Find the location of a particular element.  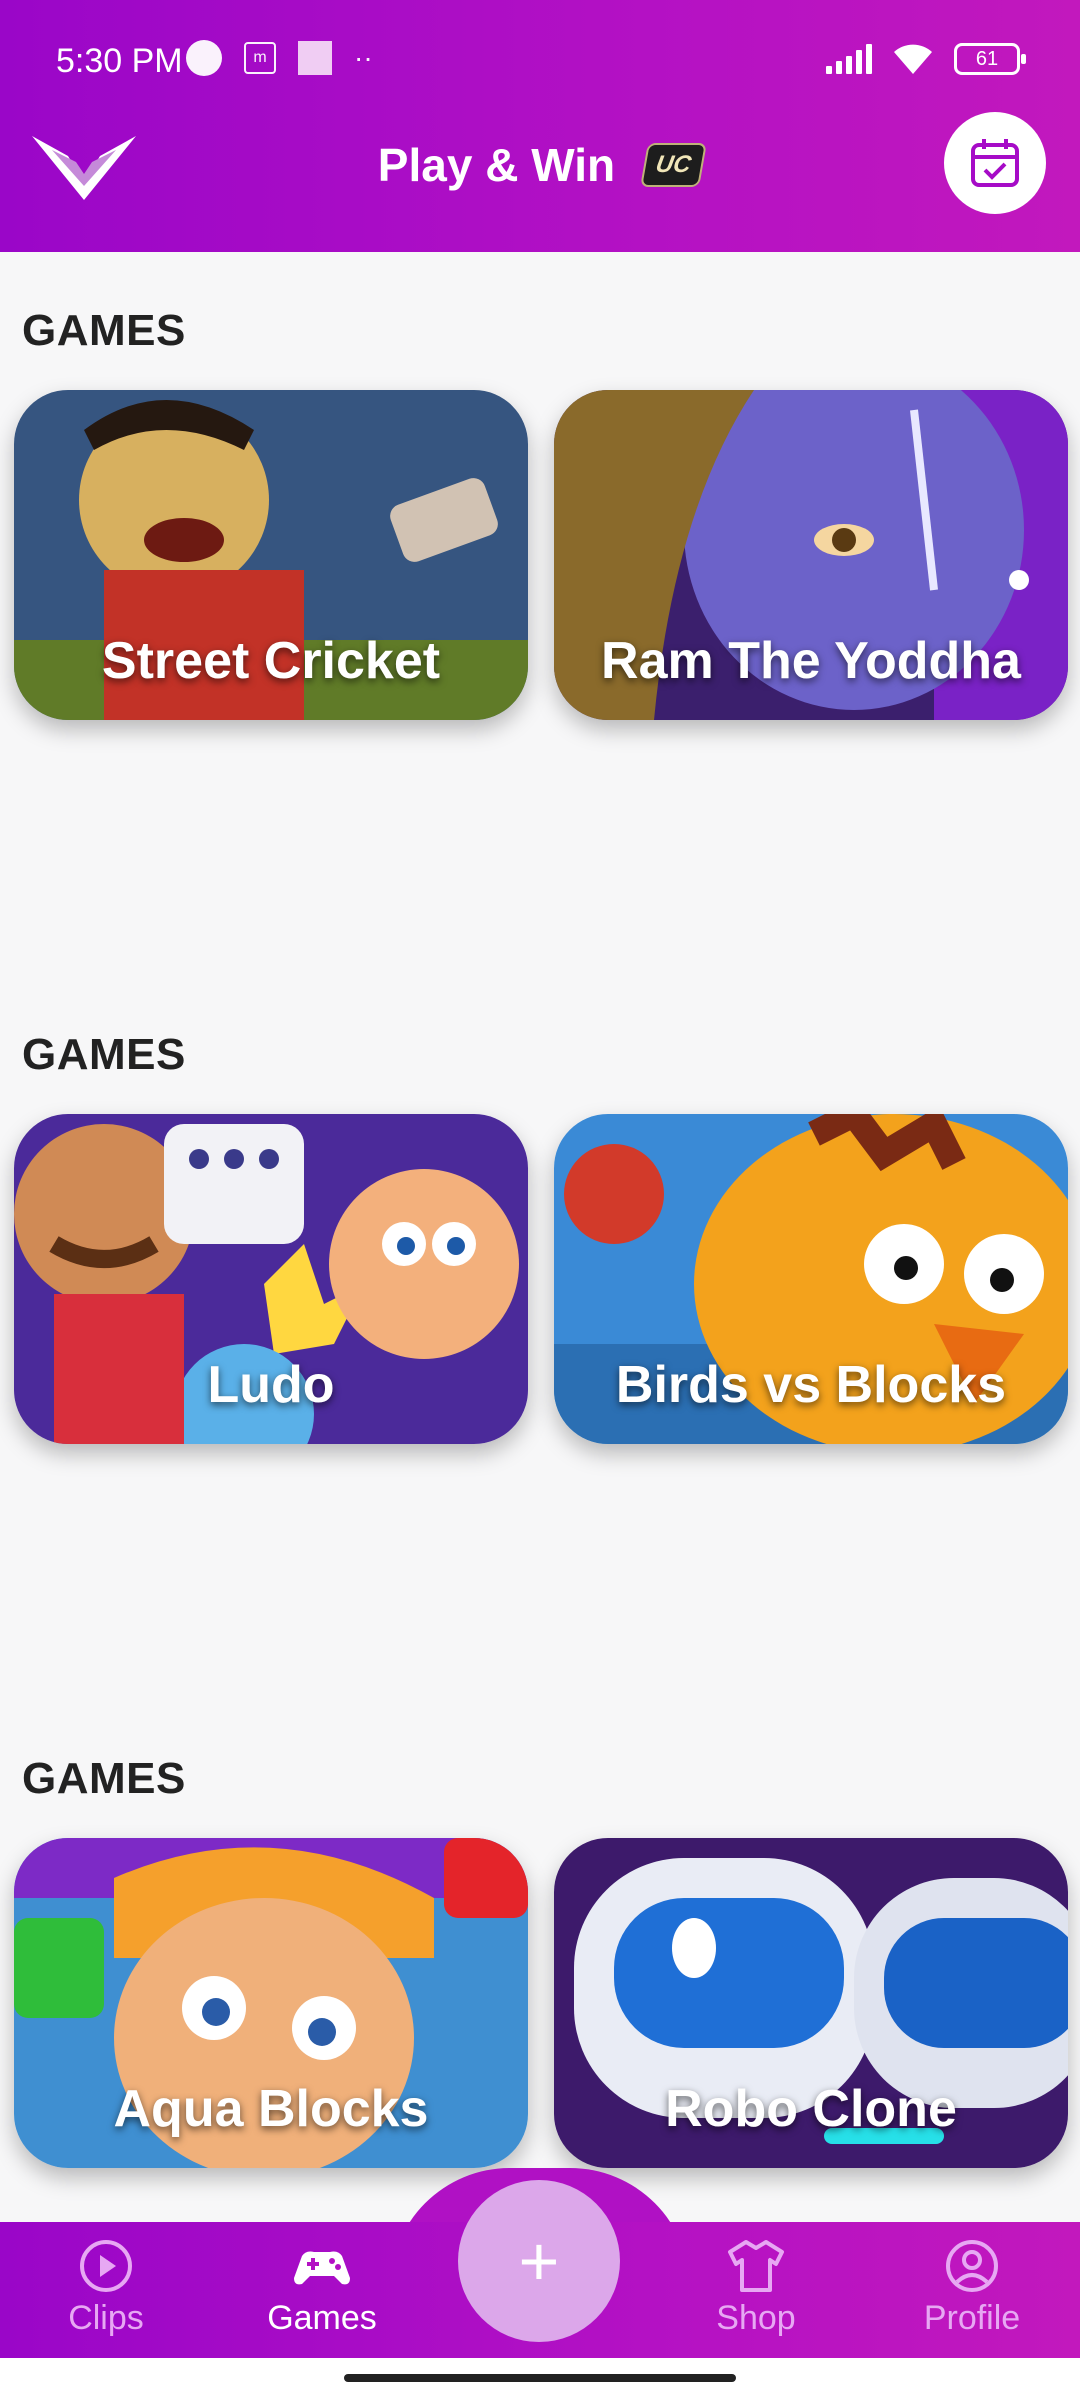

user-circle-icon is located at coordinates (972, 2266).